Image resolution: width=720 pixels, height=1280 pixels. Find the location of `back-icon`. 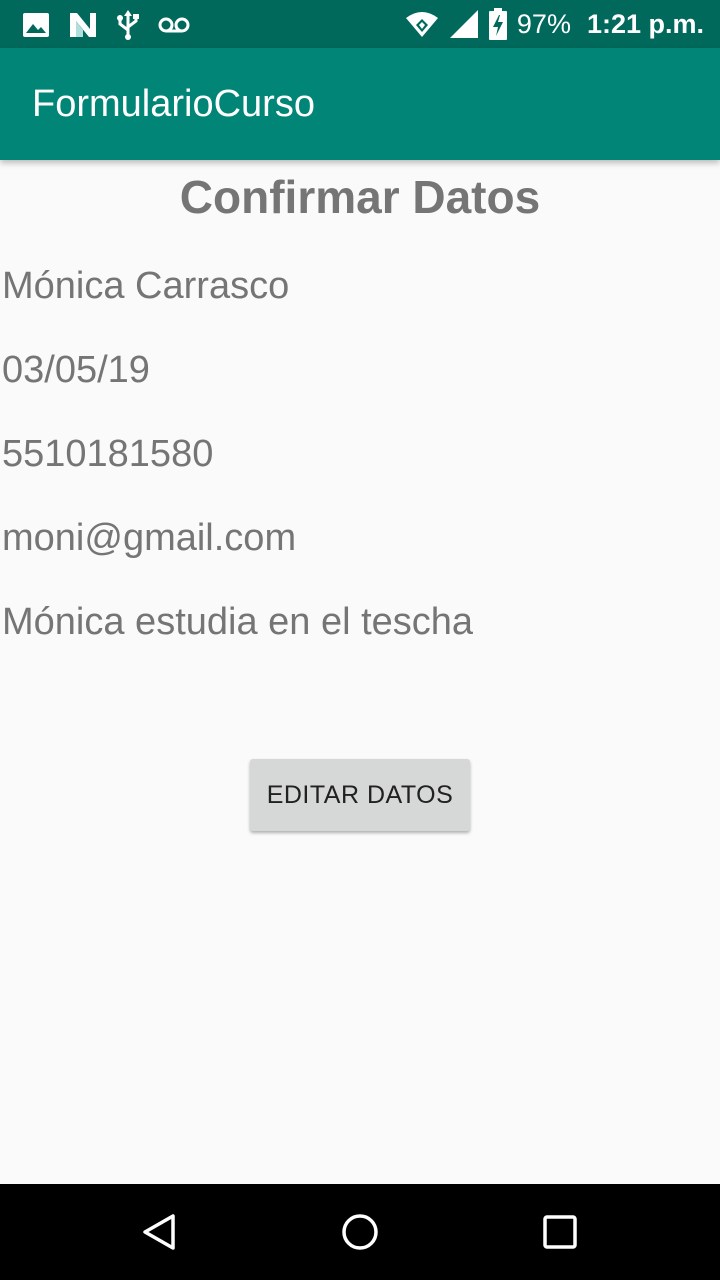

back-icon is located at coordinates (160, 1232).